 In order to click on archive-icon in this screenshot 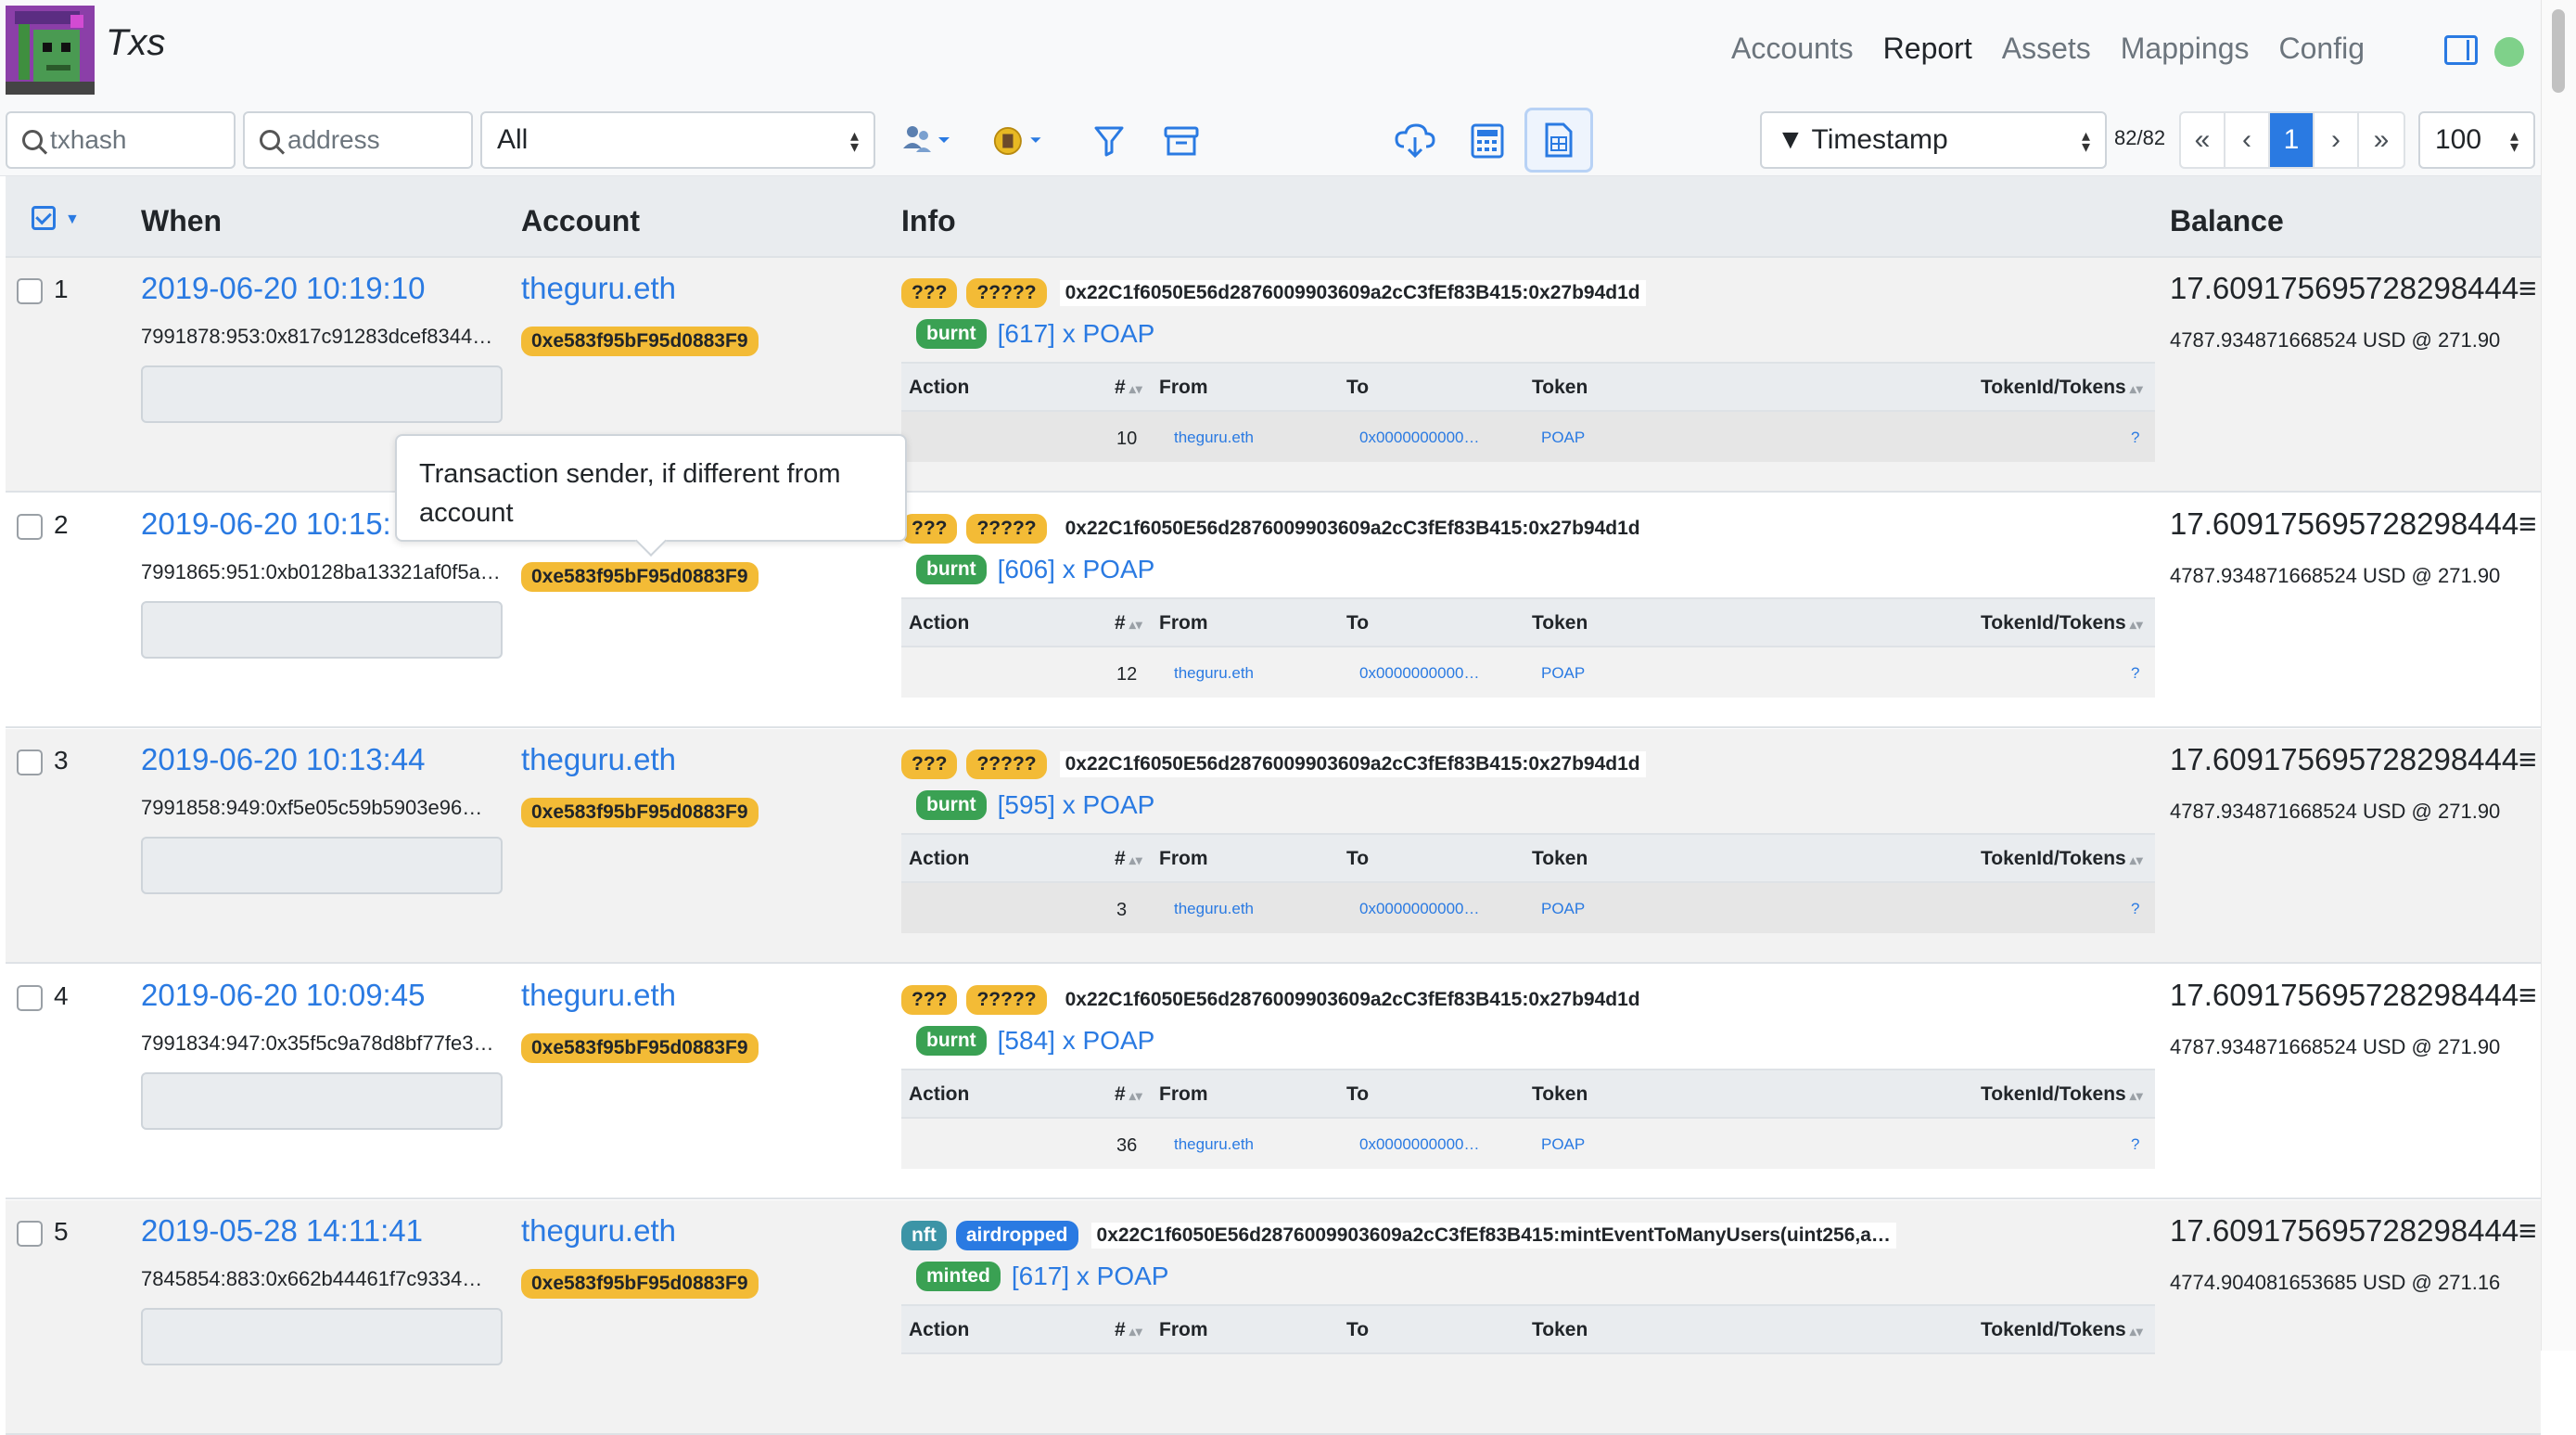, I will do `click(1182, 141)`.